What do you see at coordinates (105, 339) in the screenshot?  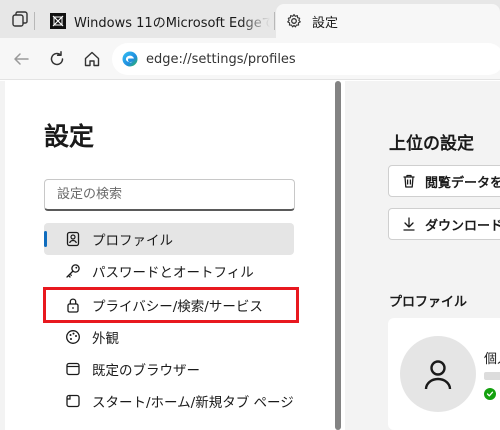 I see `sidebar-item-label: 外観` at bounding box center [105, 339].